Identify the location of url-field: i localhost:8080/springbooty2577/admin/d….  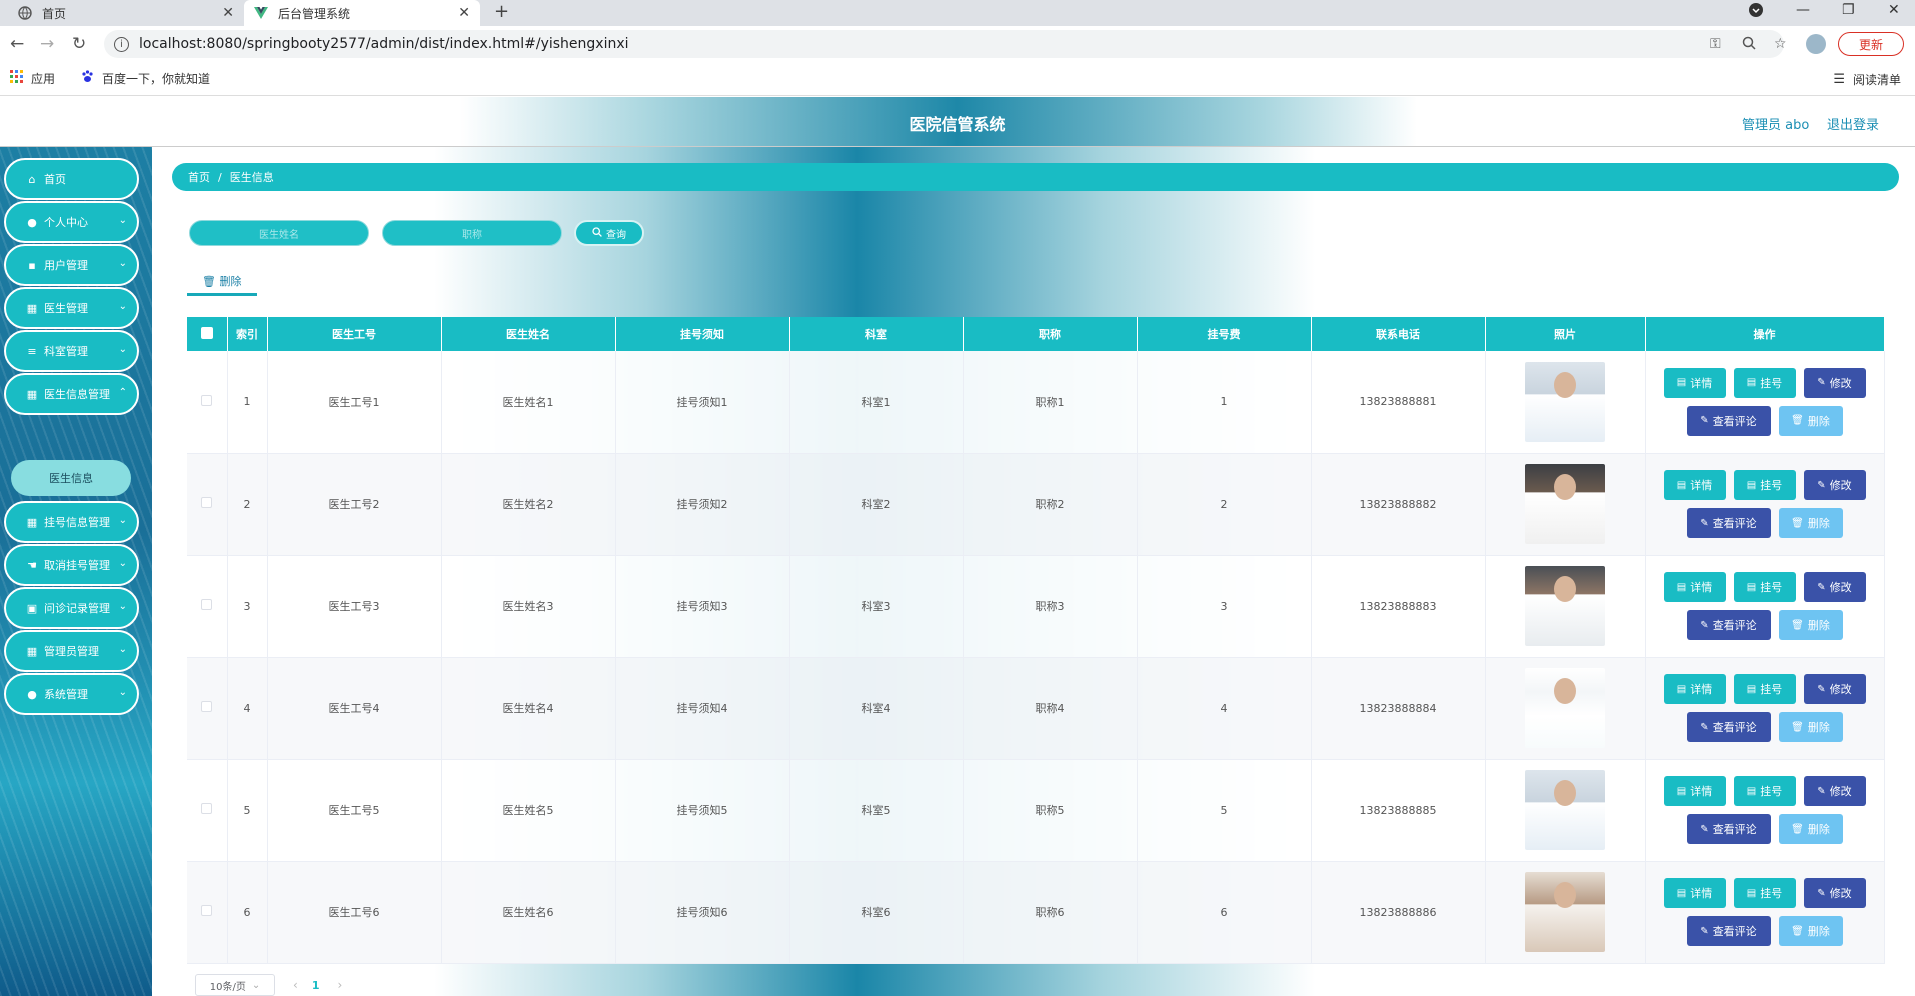
(944, 44).